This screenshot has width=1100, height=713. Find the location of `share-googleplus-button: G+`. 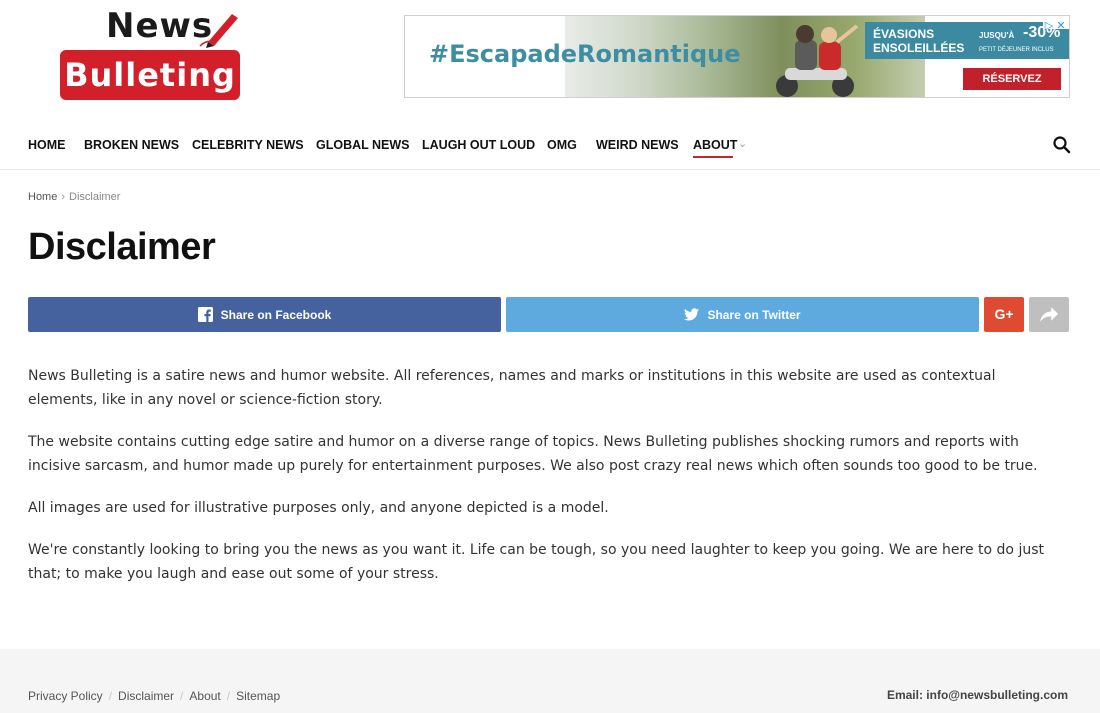

share-googleplus-button: G+ is located at coordinates (1004, 314).